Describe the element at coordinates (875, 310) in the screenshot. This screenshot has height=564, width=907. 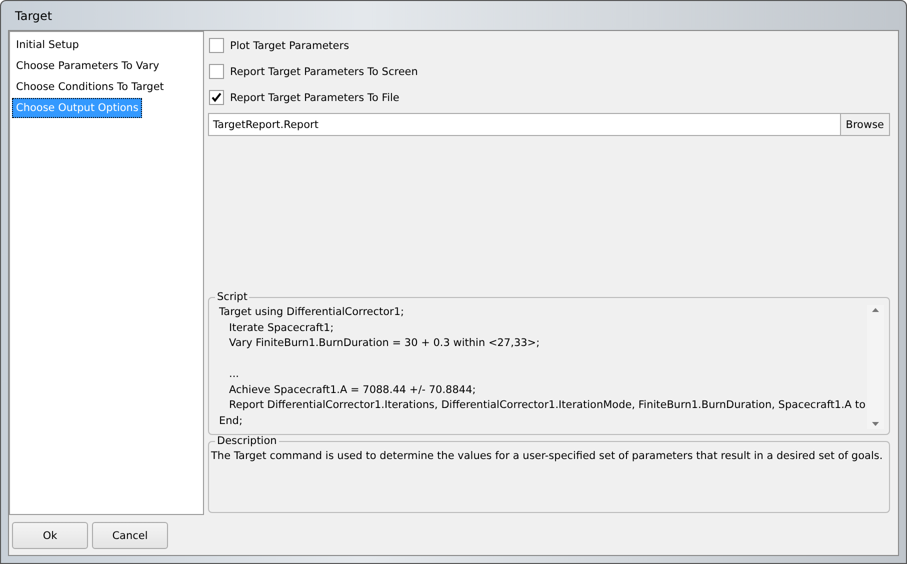
I see `scroll-up-icon` at that location.